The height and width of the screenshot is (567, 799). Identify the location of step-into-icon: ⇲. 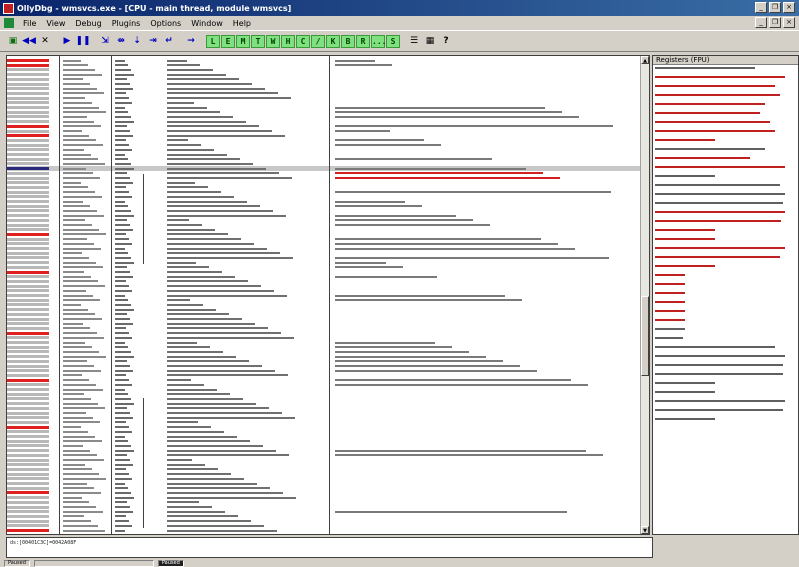
(105, 41).